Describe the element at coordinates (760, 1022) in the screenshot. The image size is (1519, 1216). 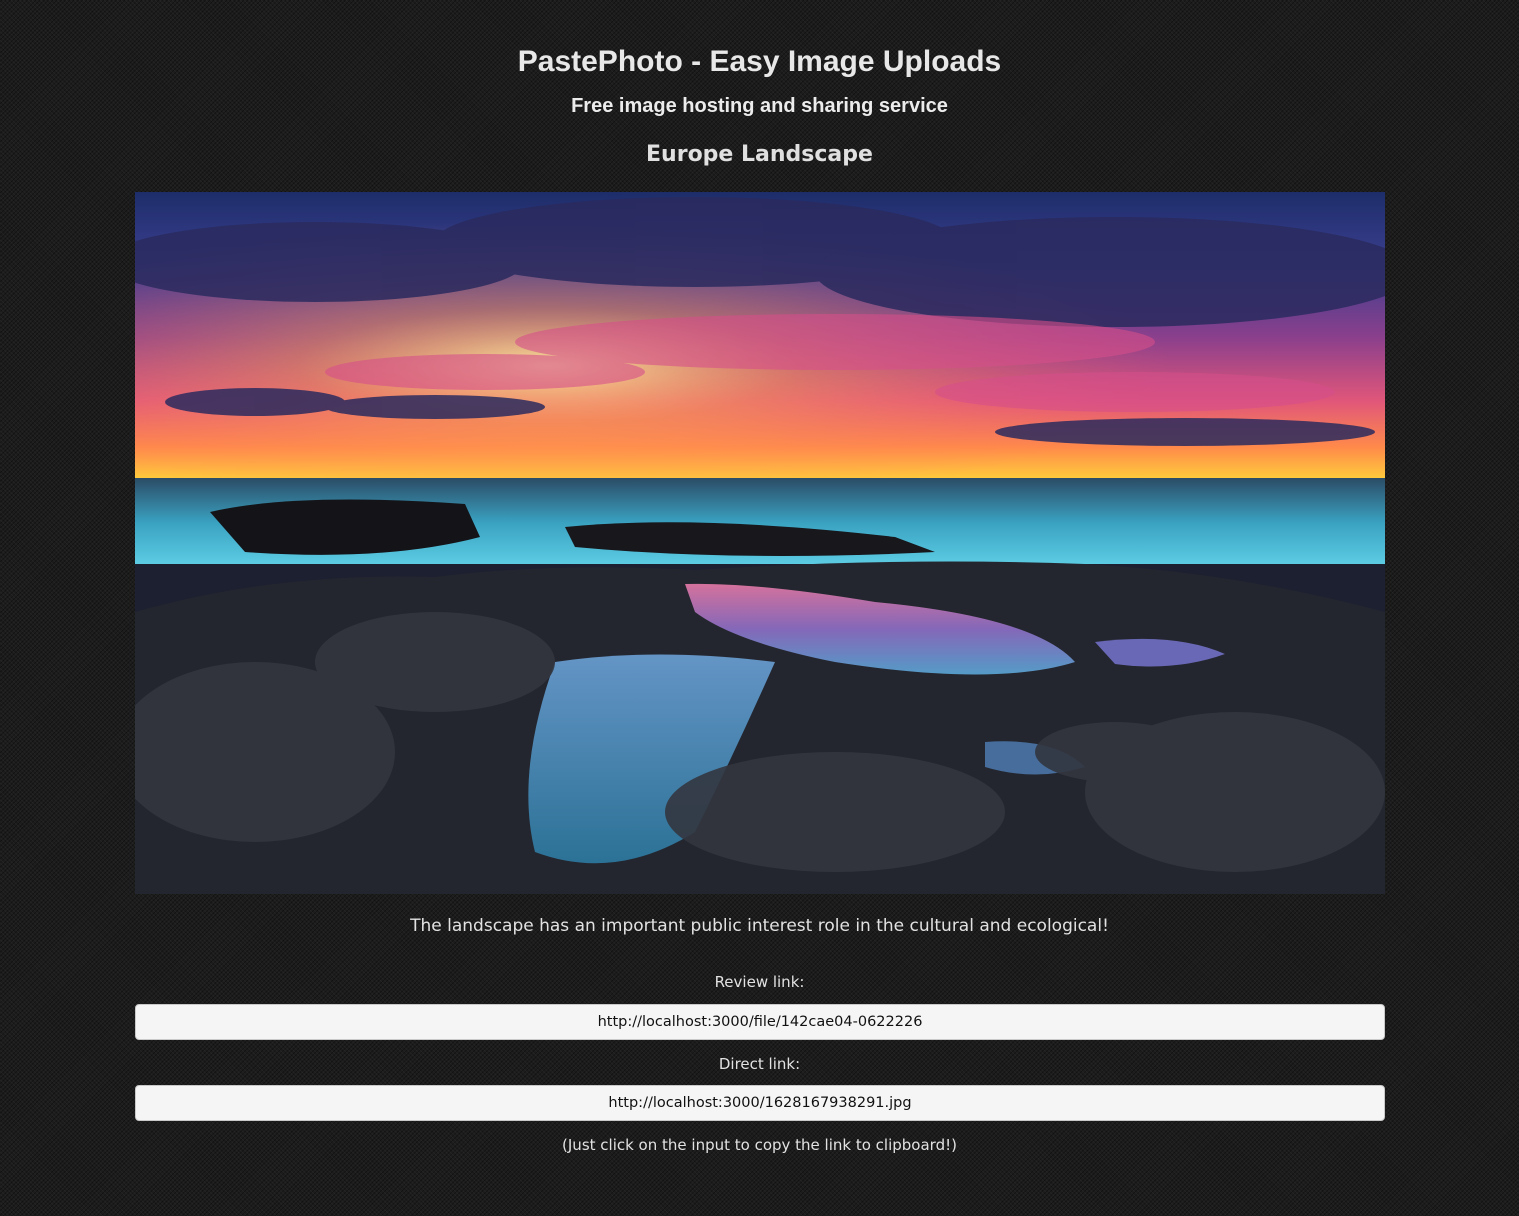
I see `review-link-input` at that location.